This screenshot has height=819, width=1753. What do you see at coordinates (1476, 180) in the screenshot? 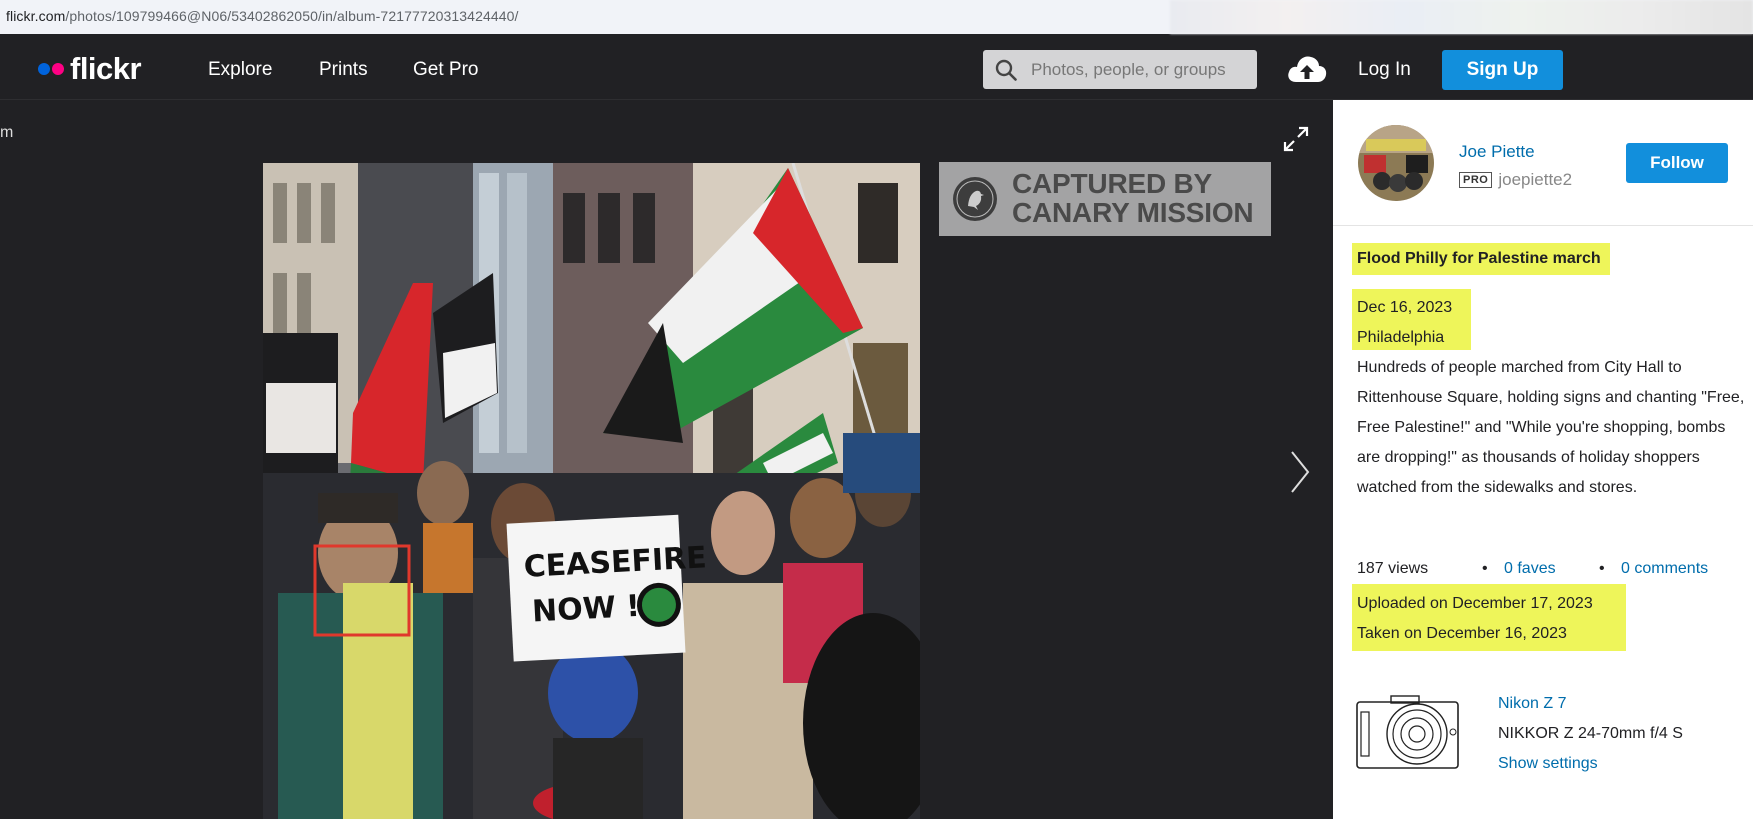
I see `pro-badge: PRO` at bounding box center [1476, 180].